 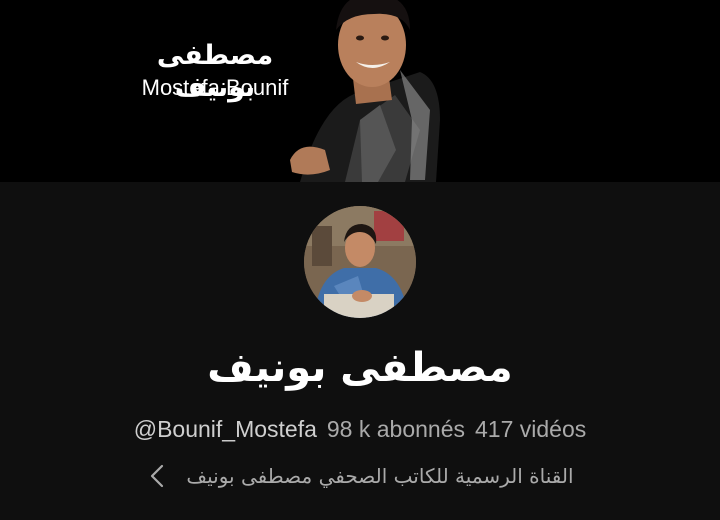 I want to click on banner-title-english: Mostefa Bounif, so click(x=215, y=87).